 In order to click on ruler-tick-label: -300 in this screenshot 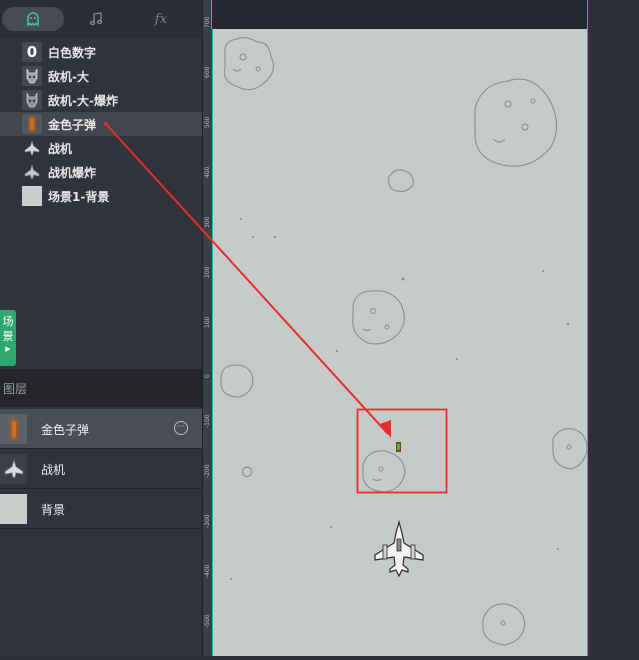, I will do `click(207, 521)`.